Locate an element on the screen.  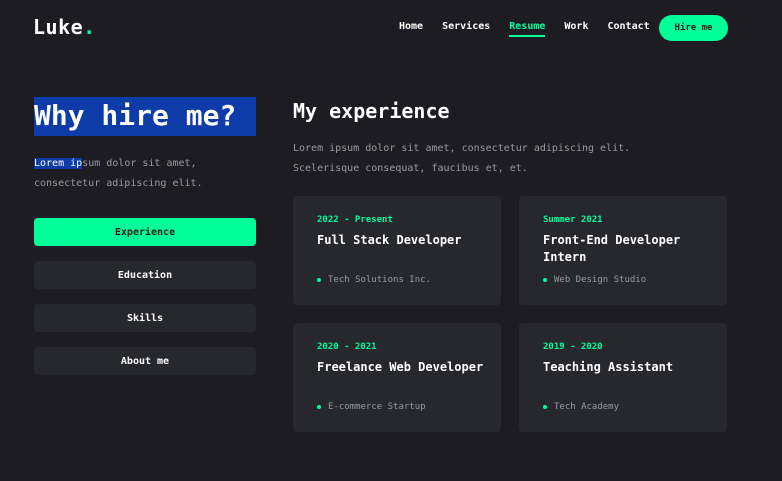
card-org: Tech Solutions Inc. is located at coordinates (374, 280).